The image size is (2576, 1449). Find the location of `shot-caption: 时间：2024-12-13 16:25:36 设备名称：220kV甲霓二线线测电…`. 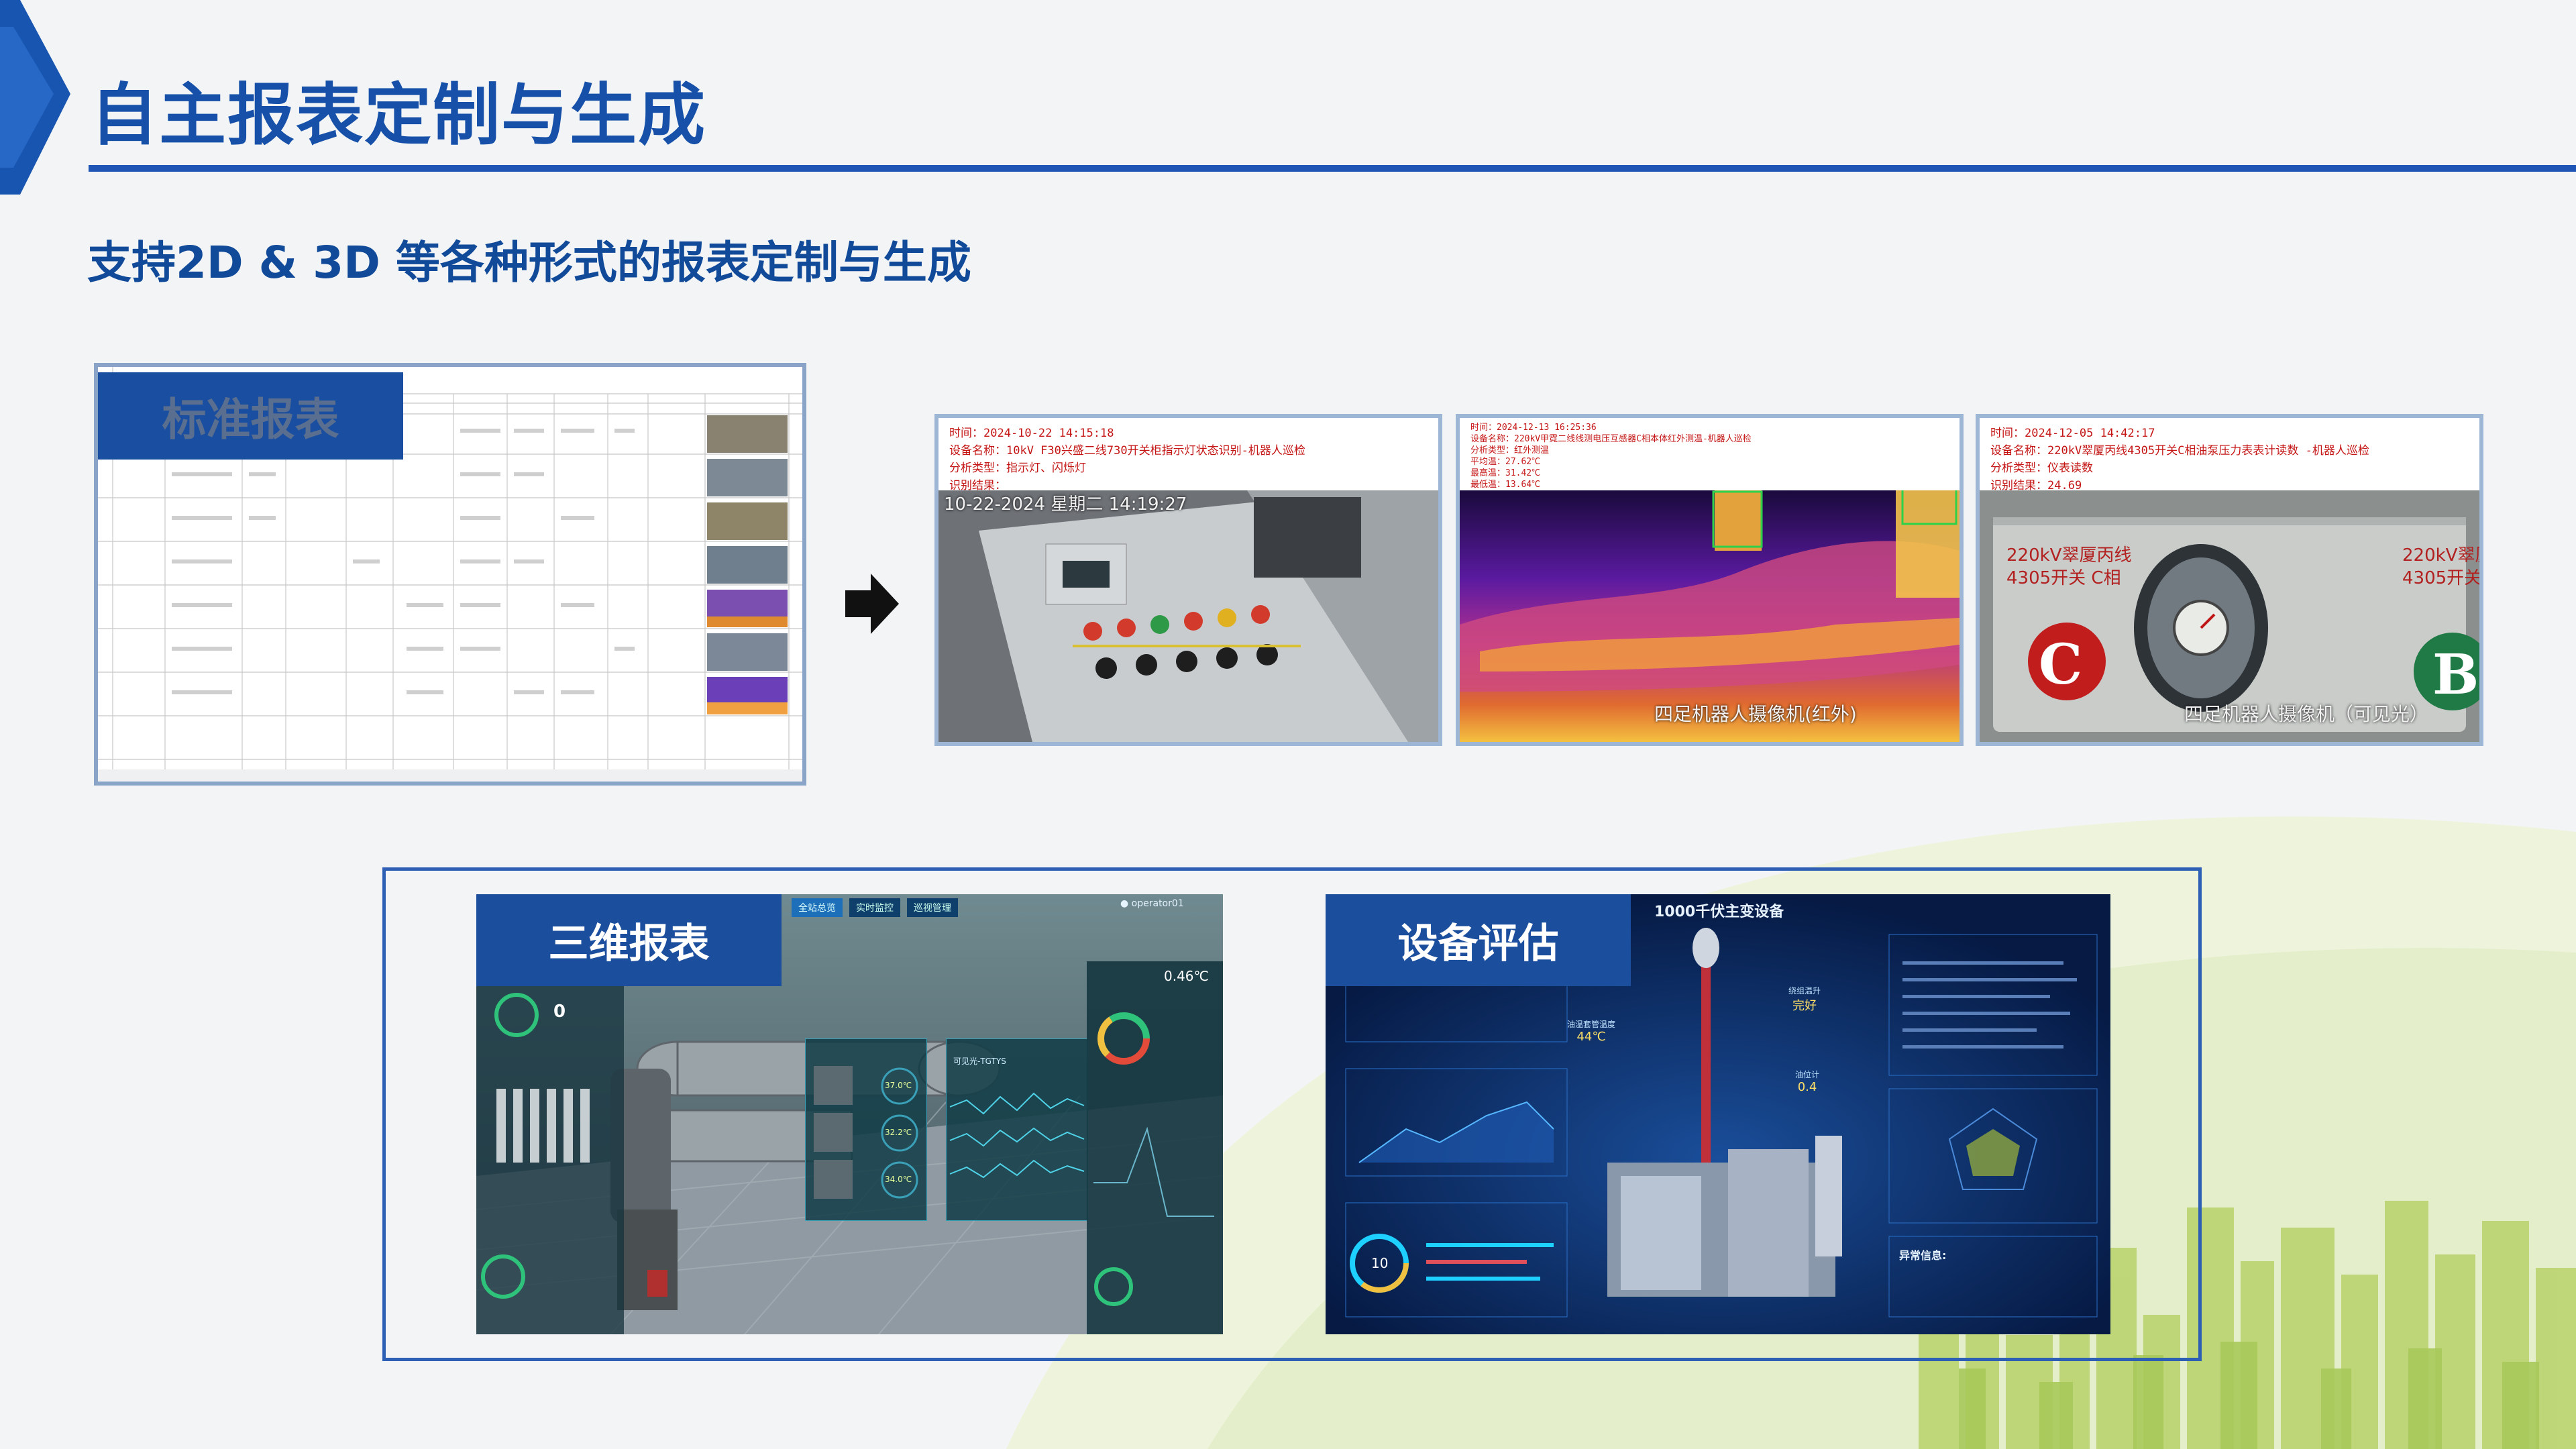

shot-caption: 时间：2024-12-13 16:25:36 设备名称：220kV甲霓二线线测电… is located at coordinates (1710, 454).